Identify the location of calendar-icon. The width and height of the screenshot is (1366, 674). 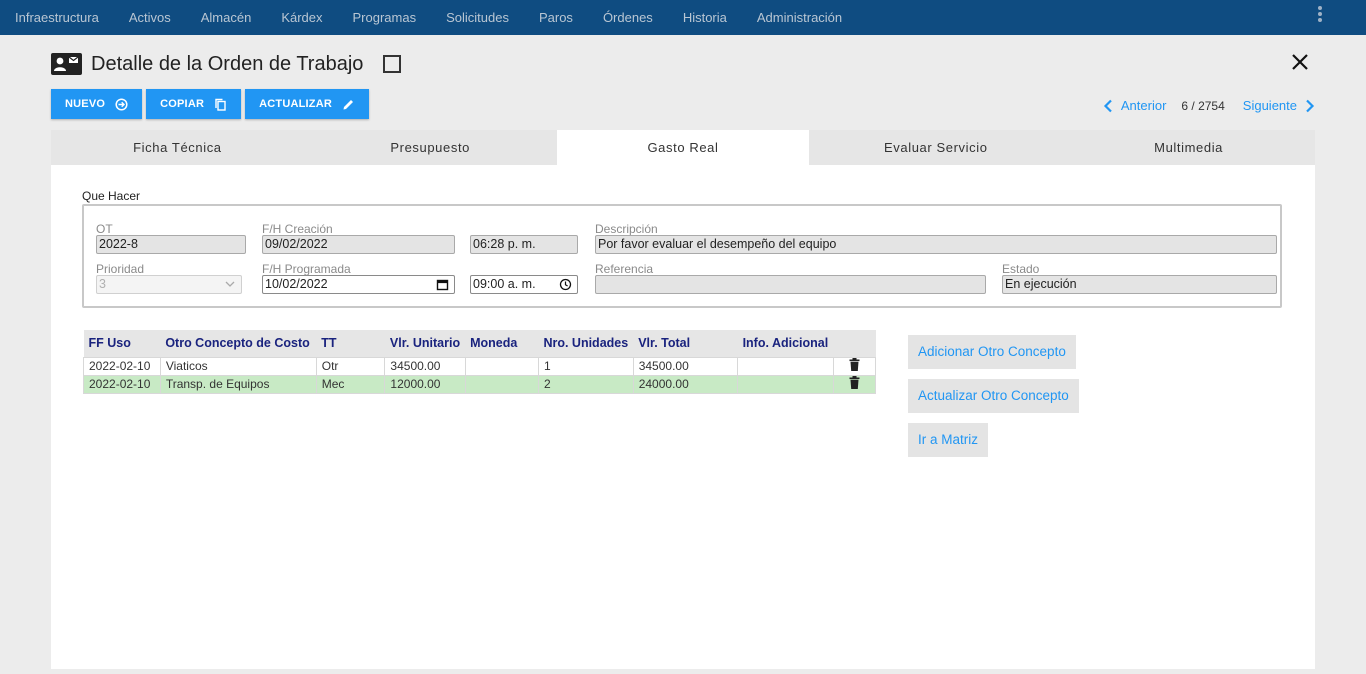
(442, 284).